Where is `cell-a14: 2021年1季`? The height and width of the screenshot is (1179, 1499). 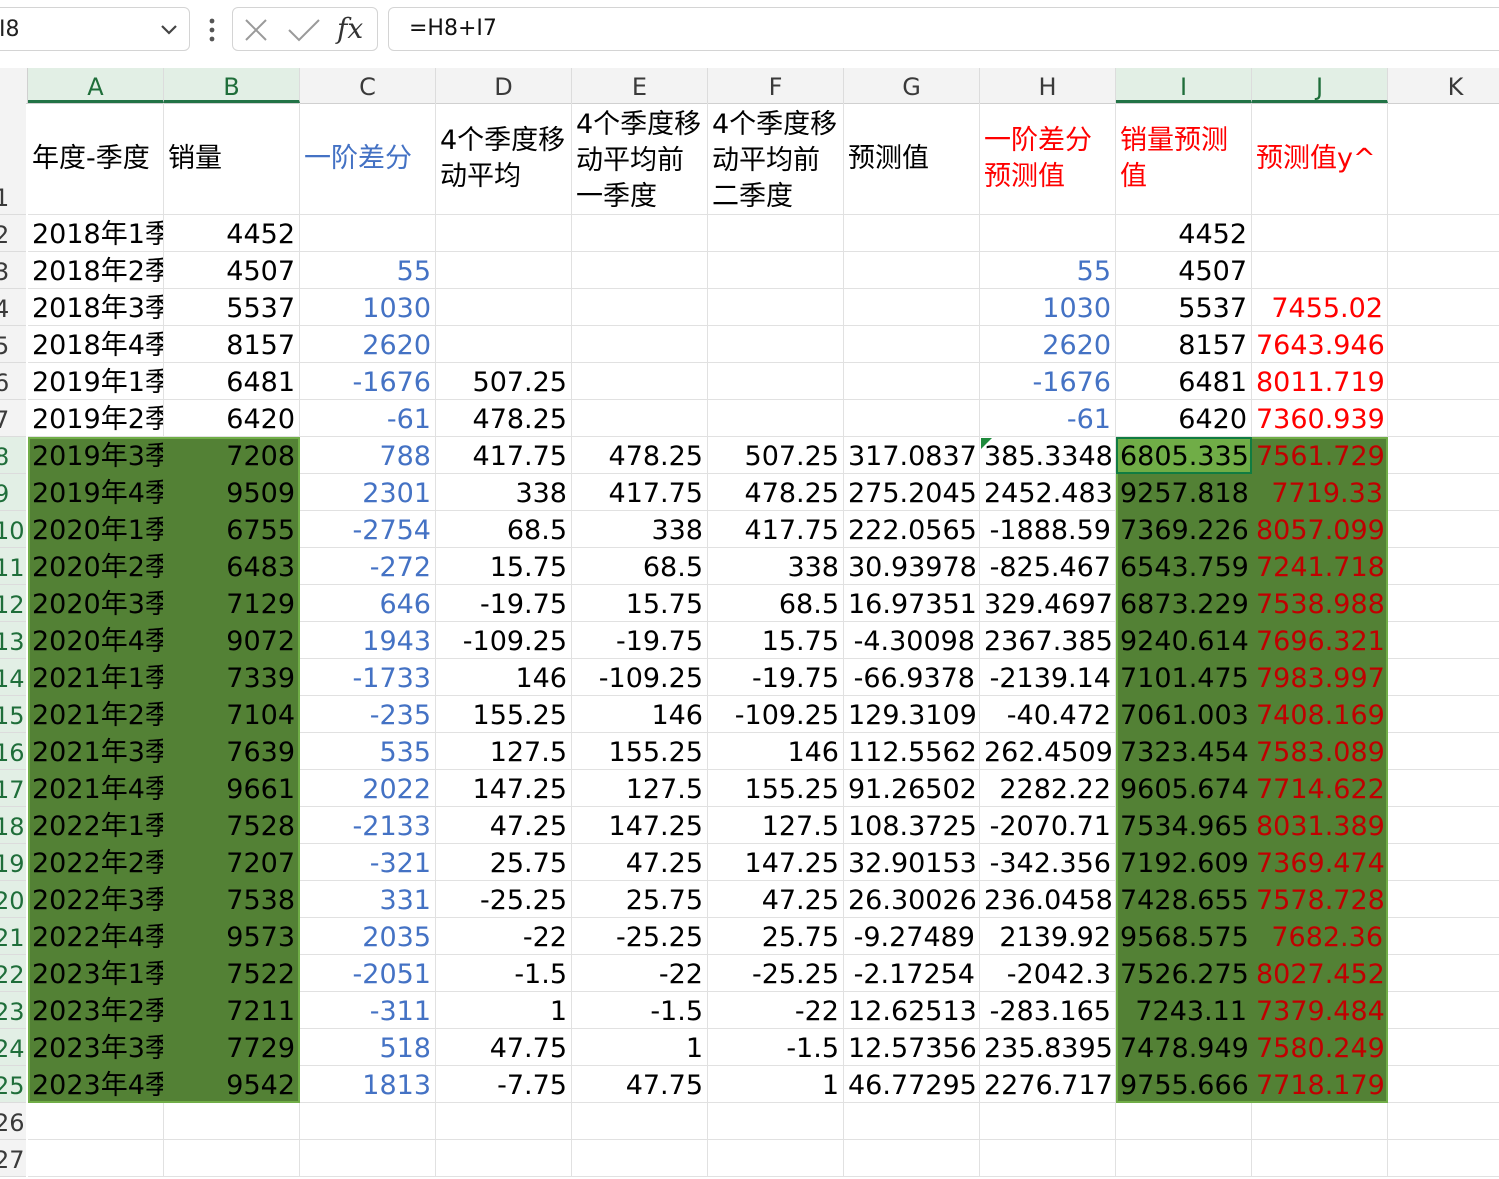 cell-a14: 2021年1季 is located at coordinates (96, 677).